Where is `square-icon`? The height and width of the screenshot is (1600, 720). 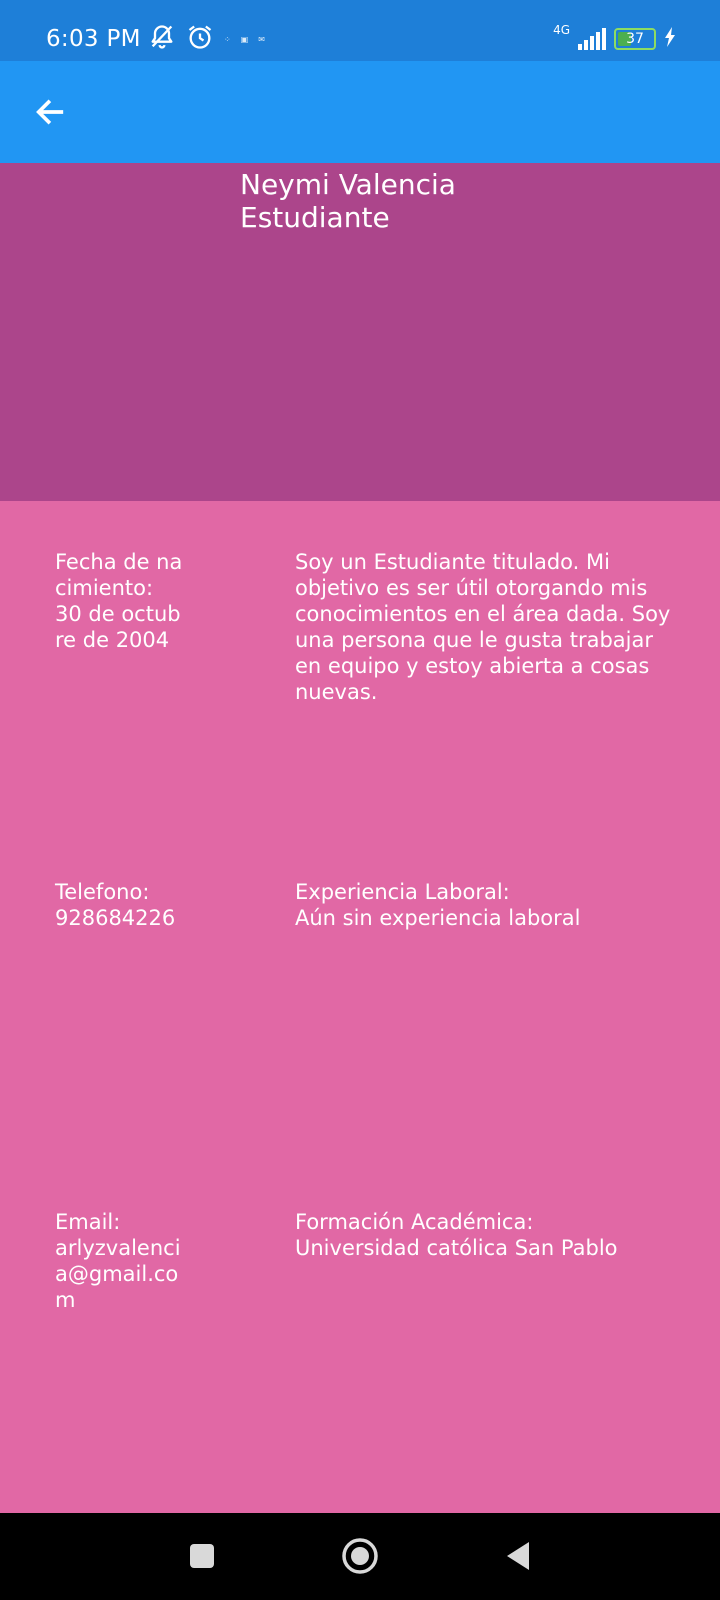 square-icon is located at coordinates (202, 1556).